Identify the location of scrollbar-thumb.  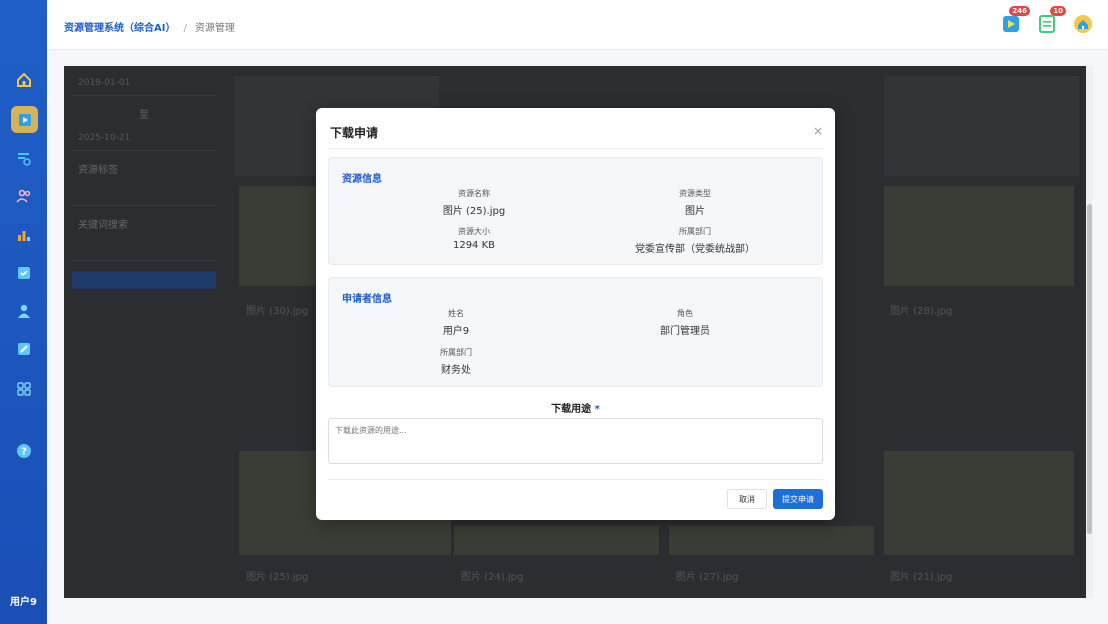
(1089, 369).